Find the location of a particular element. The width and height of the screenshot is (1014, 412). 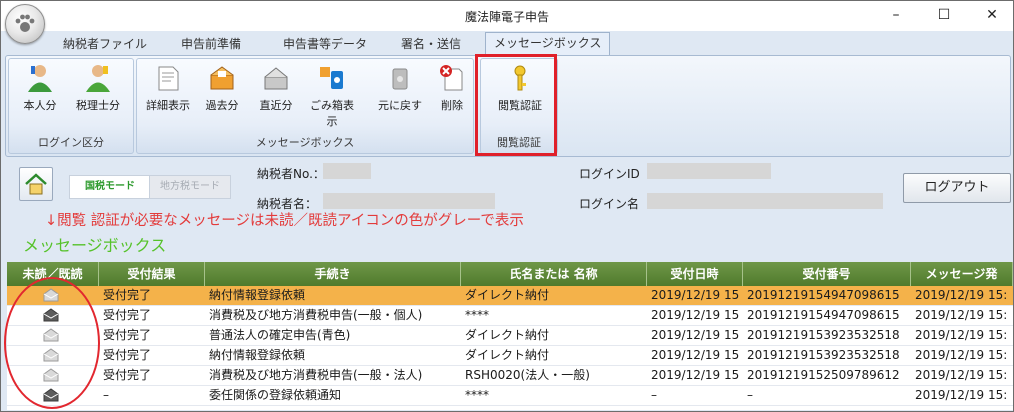

detail-view-label: 詳細表示 is located at coordinates (168, 105).